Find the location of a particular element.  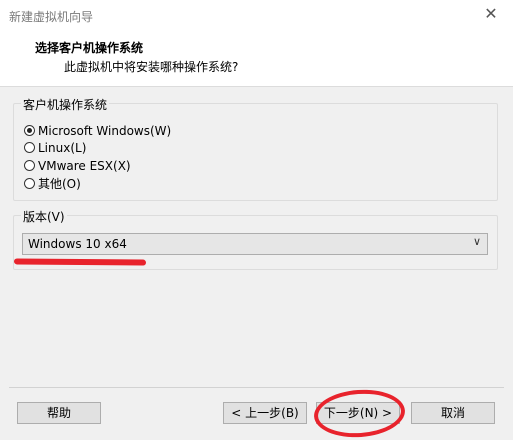

radio-label: VMware ESX(X) is located at coordinates (84, 165).